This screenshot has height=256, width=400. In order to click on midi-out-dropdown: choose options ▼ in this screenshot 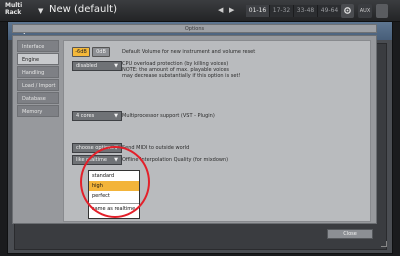, I will do `click(97, 148)`.